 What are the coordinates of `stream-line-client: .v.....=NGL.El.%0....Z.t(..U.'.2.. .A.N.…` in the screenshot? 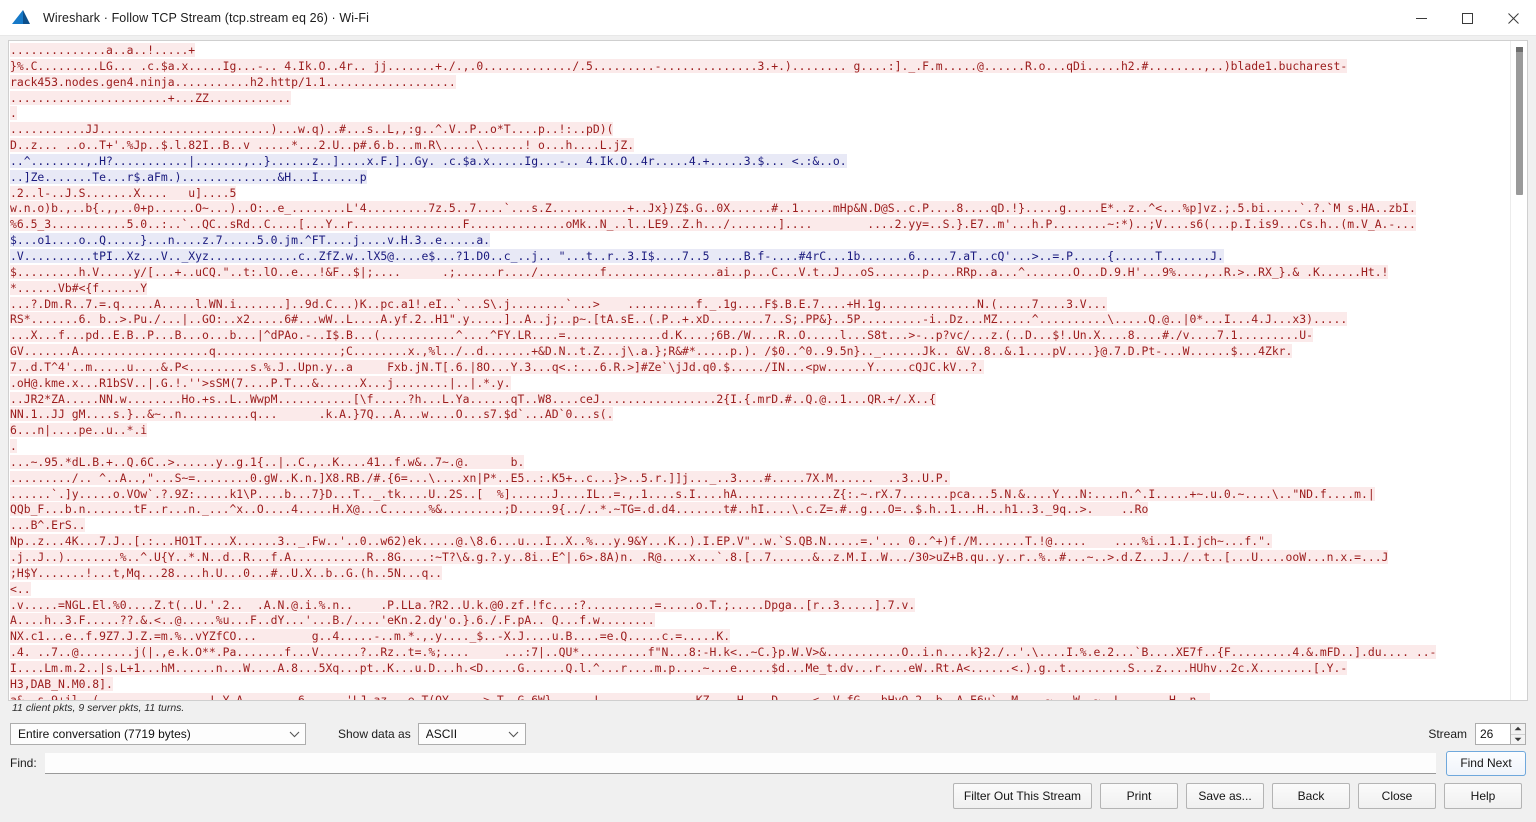 It's located at (463, 604).